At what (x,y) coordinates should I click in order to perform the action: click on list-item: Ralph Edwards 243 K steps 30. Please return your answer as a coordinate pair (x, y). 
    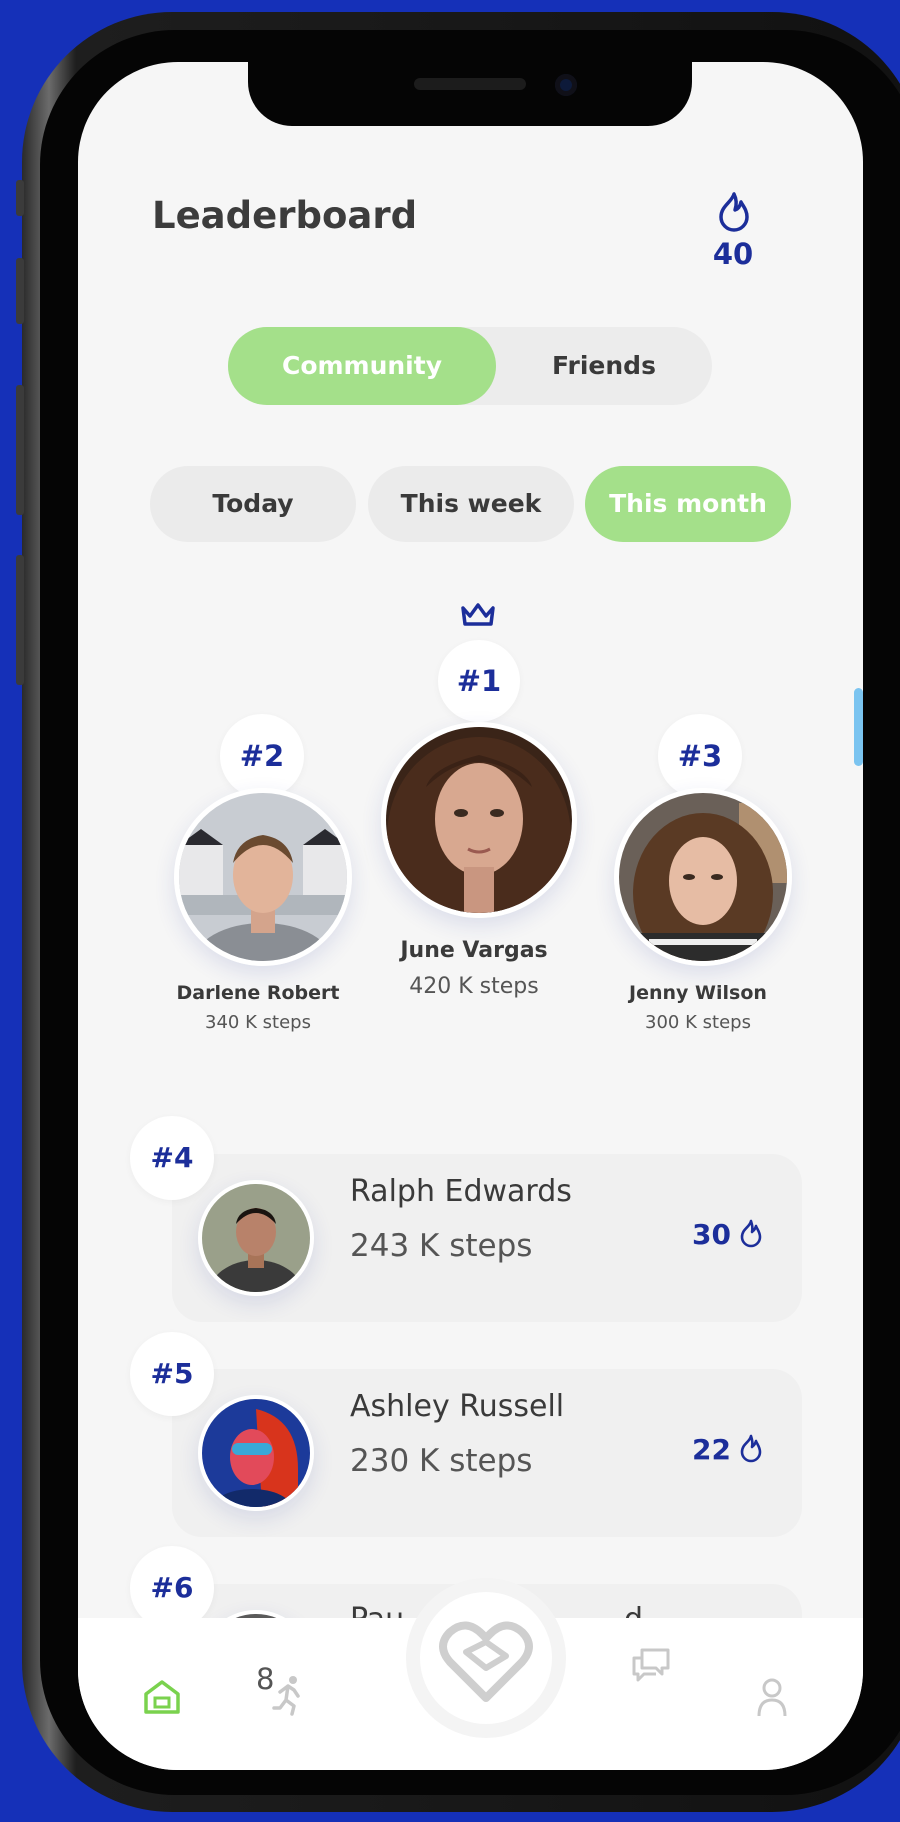
    Looking at the image, I should click on (487, 1238).